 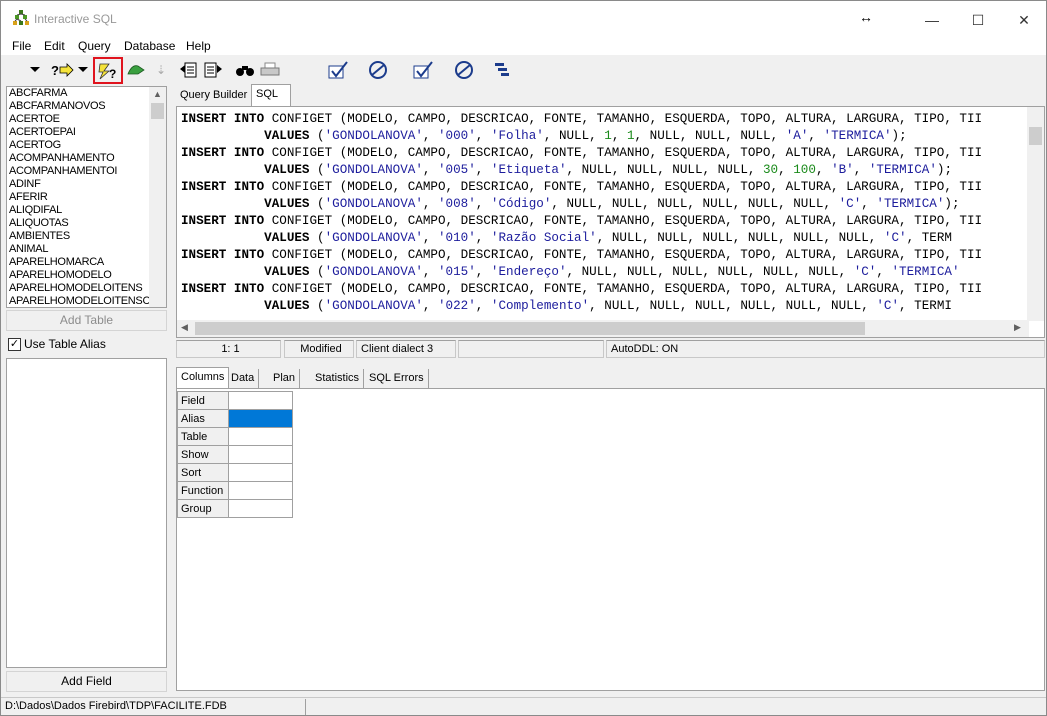 What do you see at coordinates (78, 301) in the screenshot?
I see `table-list-item: APARELHOMODELOITENSC` at bounding box center [78, 301].